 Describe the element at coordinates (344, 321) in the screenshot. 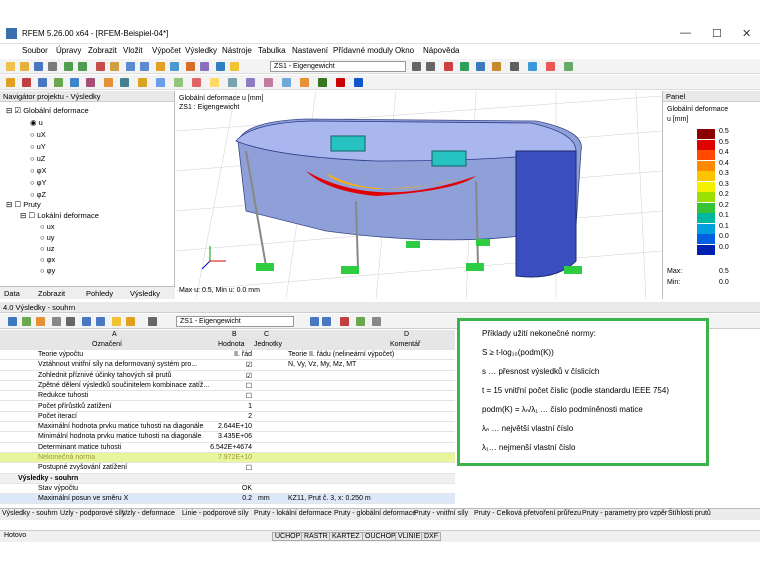

I see `graph-icon` at that location.